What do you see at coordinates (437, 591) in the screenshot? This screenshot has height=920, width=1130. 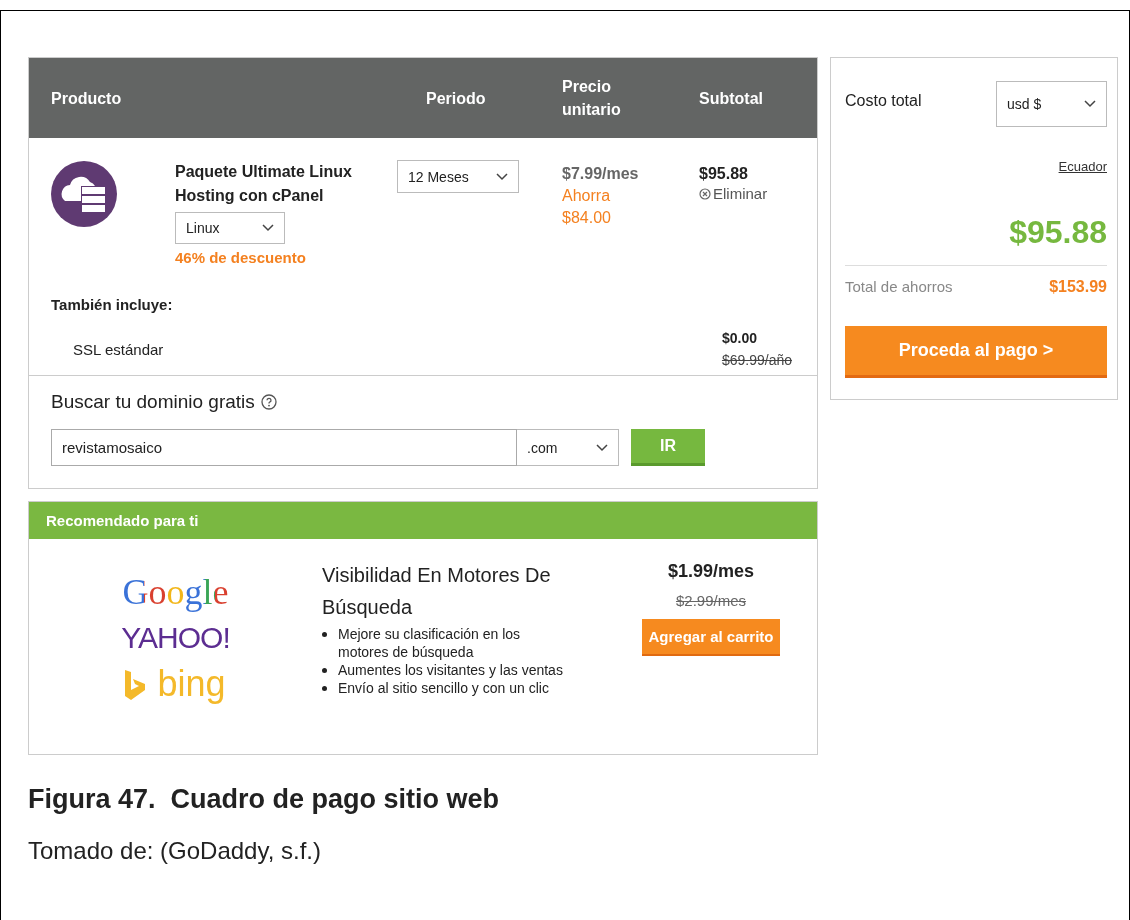 I see `product-title: Visibilidad En Motores De Búsqueda` at bounding box center [437, 591].